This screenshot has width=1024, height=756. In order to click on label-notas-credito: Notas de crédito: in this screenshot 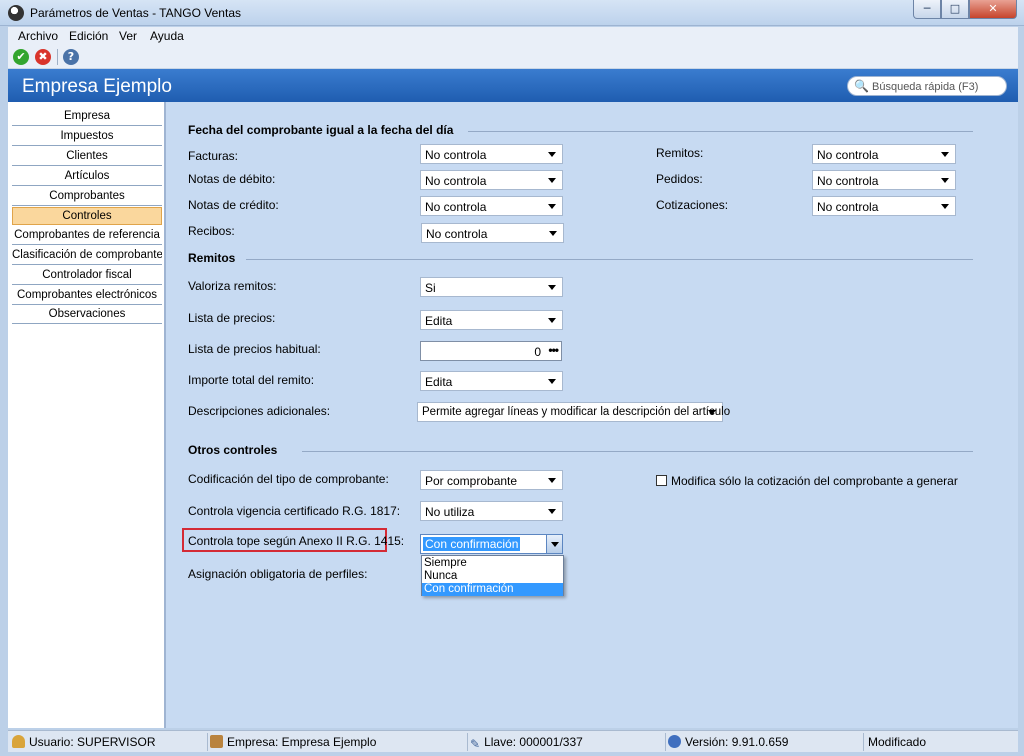, I will do `click(233, 205)`.